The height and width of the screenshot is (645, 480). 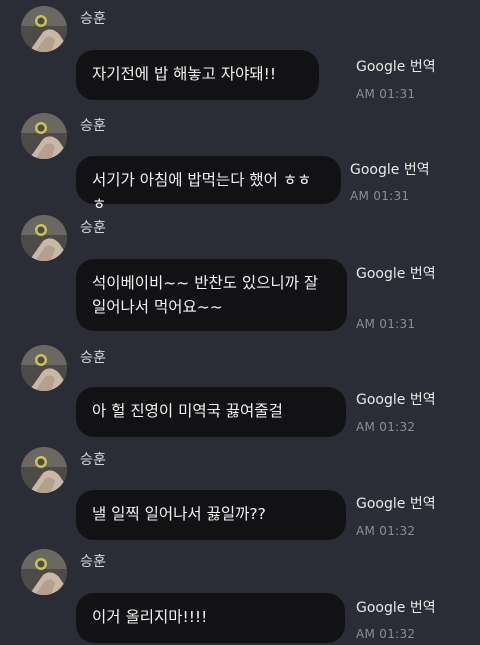 I want to click on message-bubble: 낼 일찍 일어나서 끓일까??, so click(x=211, y=515).